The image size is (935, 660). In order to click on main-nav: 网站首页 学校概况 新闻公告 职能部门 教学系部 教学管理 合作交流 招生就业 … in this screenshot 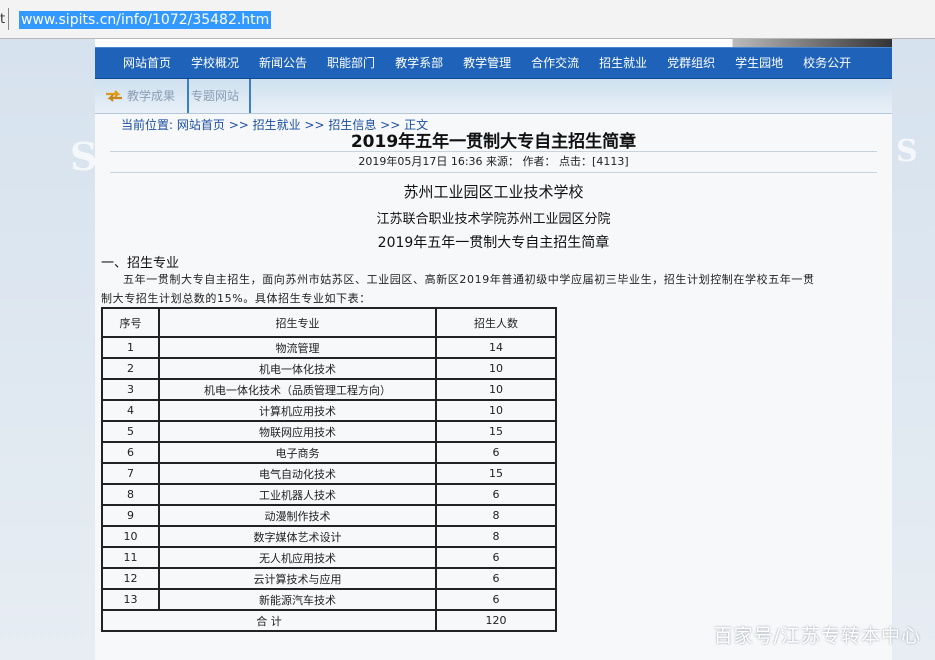, I will do `click(493, 63)`.